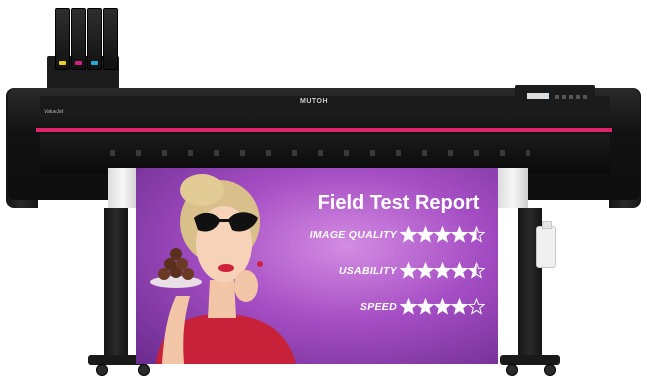 The image size is (647, 382). Describe the element at coordinates (476, 306) in the screenshot. I see `star-outline` at that location.